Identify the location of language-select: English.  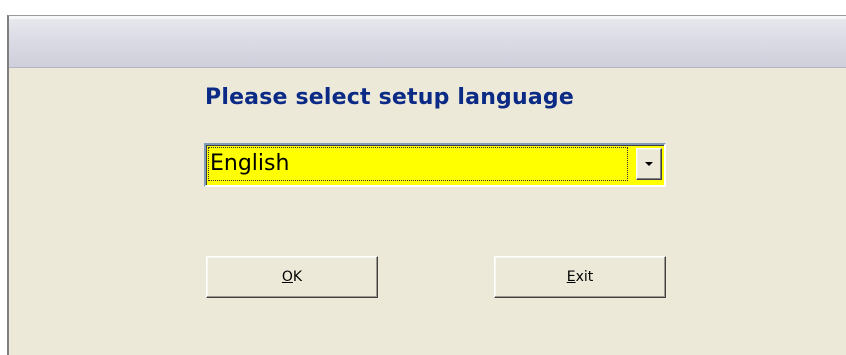
(435, 165).